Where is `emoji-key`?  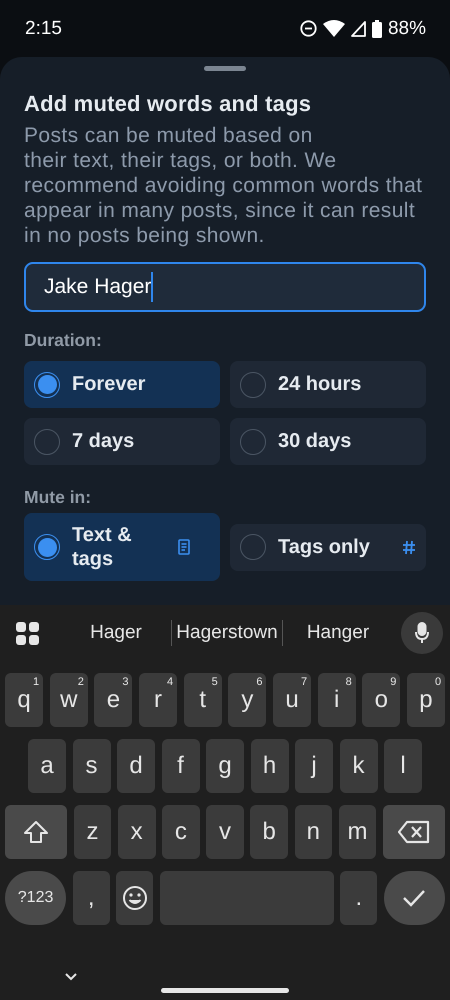
emoji-key is located at coordinates (135, 898).